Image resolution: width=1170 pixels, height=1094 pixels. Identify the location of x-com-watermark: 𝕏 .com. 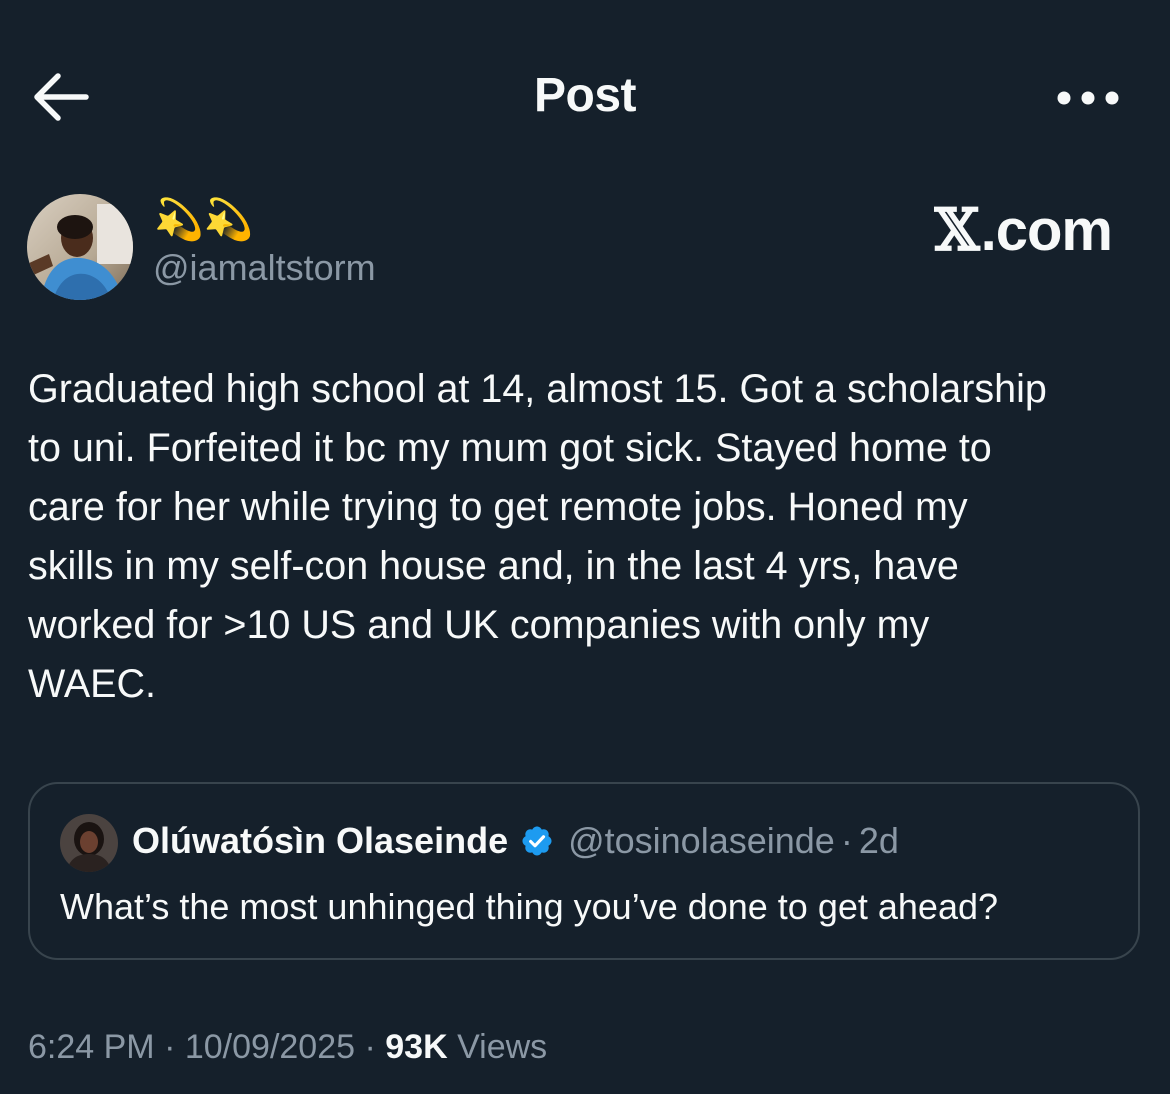
(1023, 230).